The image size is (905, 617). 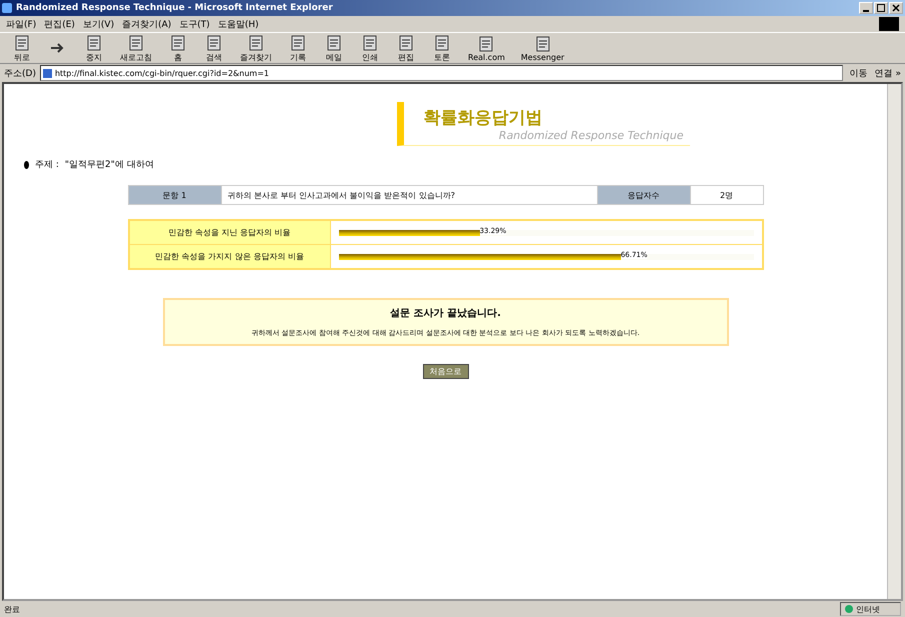 What do you see at coordinates (238, 24) in the screenshot?
I see `menu-item: 도움말(H)` at bounding box center [238, 24].